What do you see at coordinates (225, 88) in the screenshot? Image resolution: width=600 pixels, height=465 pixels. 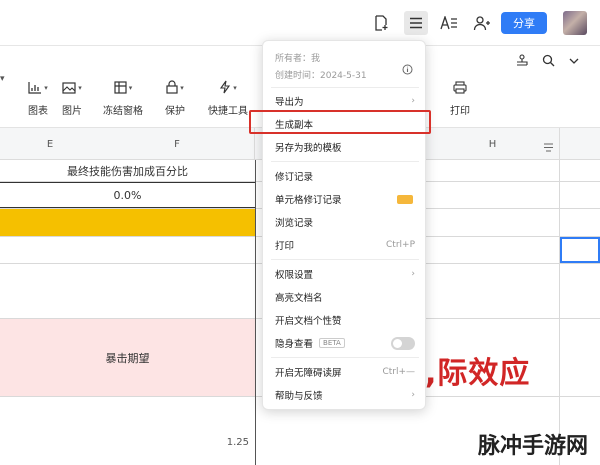 I see `lightning-icon` at bounding box center [225, 88].